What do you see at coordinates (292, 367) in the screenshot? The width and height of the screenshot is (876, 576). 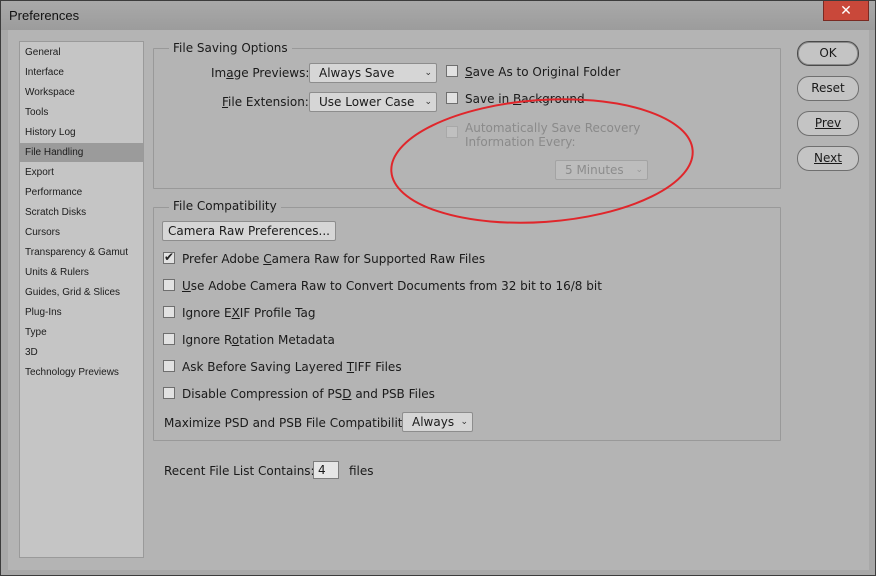 I see `ask-tiff-label: Ask Before Saving Layered TIFF Files` at bounding box center [292, 367].